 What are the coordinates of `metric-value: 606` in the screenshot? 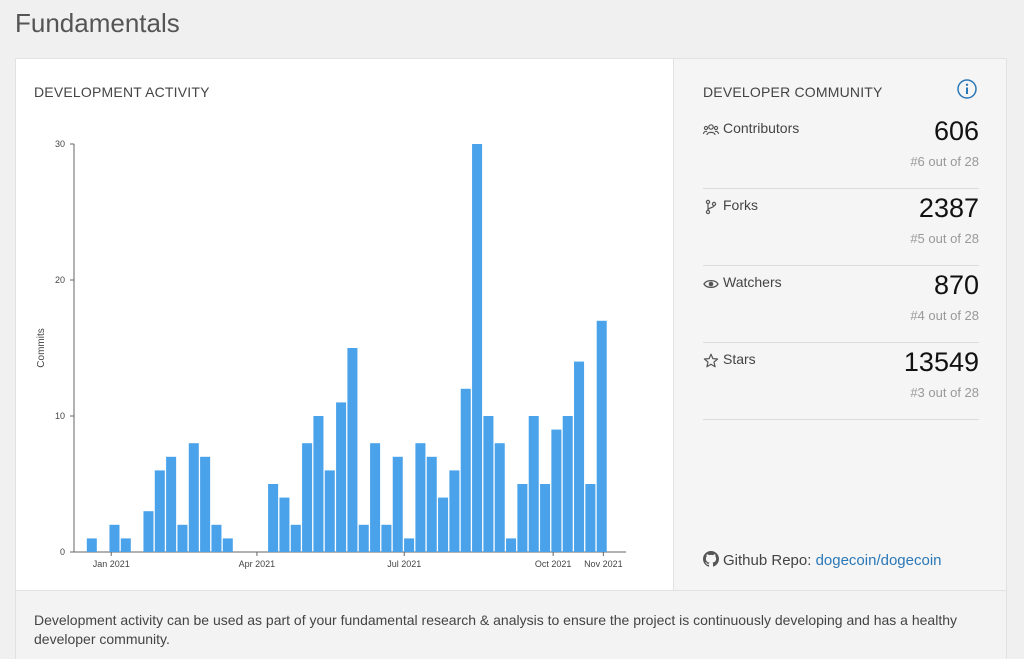 It's located at (956, 131).